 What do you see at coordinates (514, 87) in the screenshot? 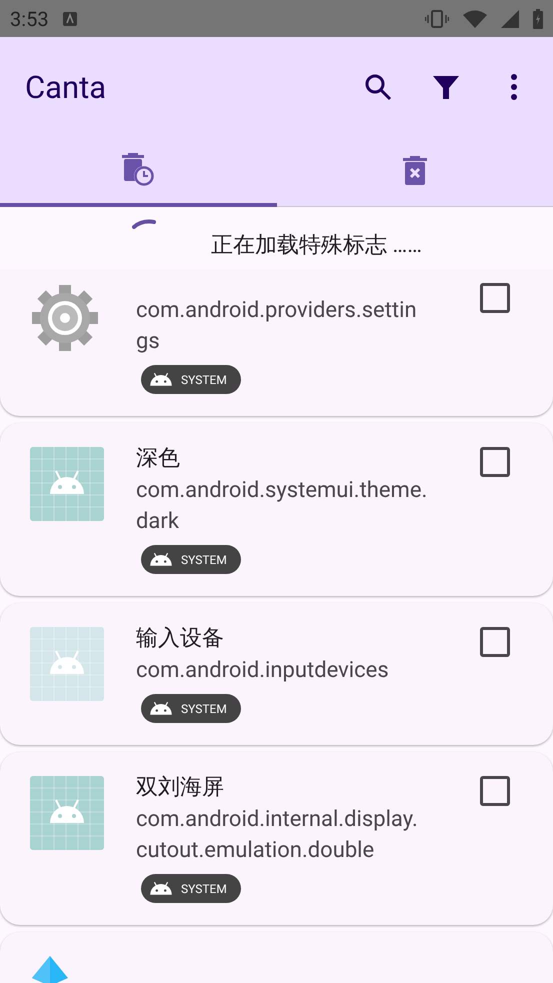
I see `more-icon` at bounding box center [514, 87].